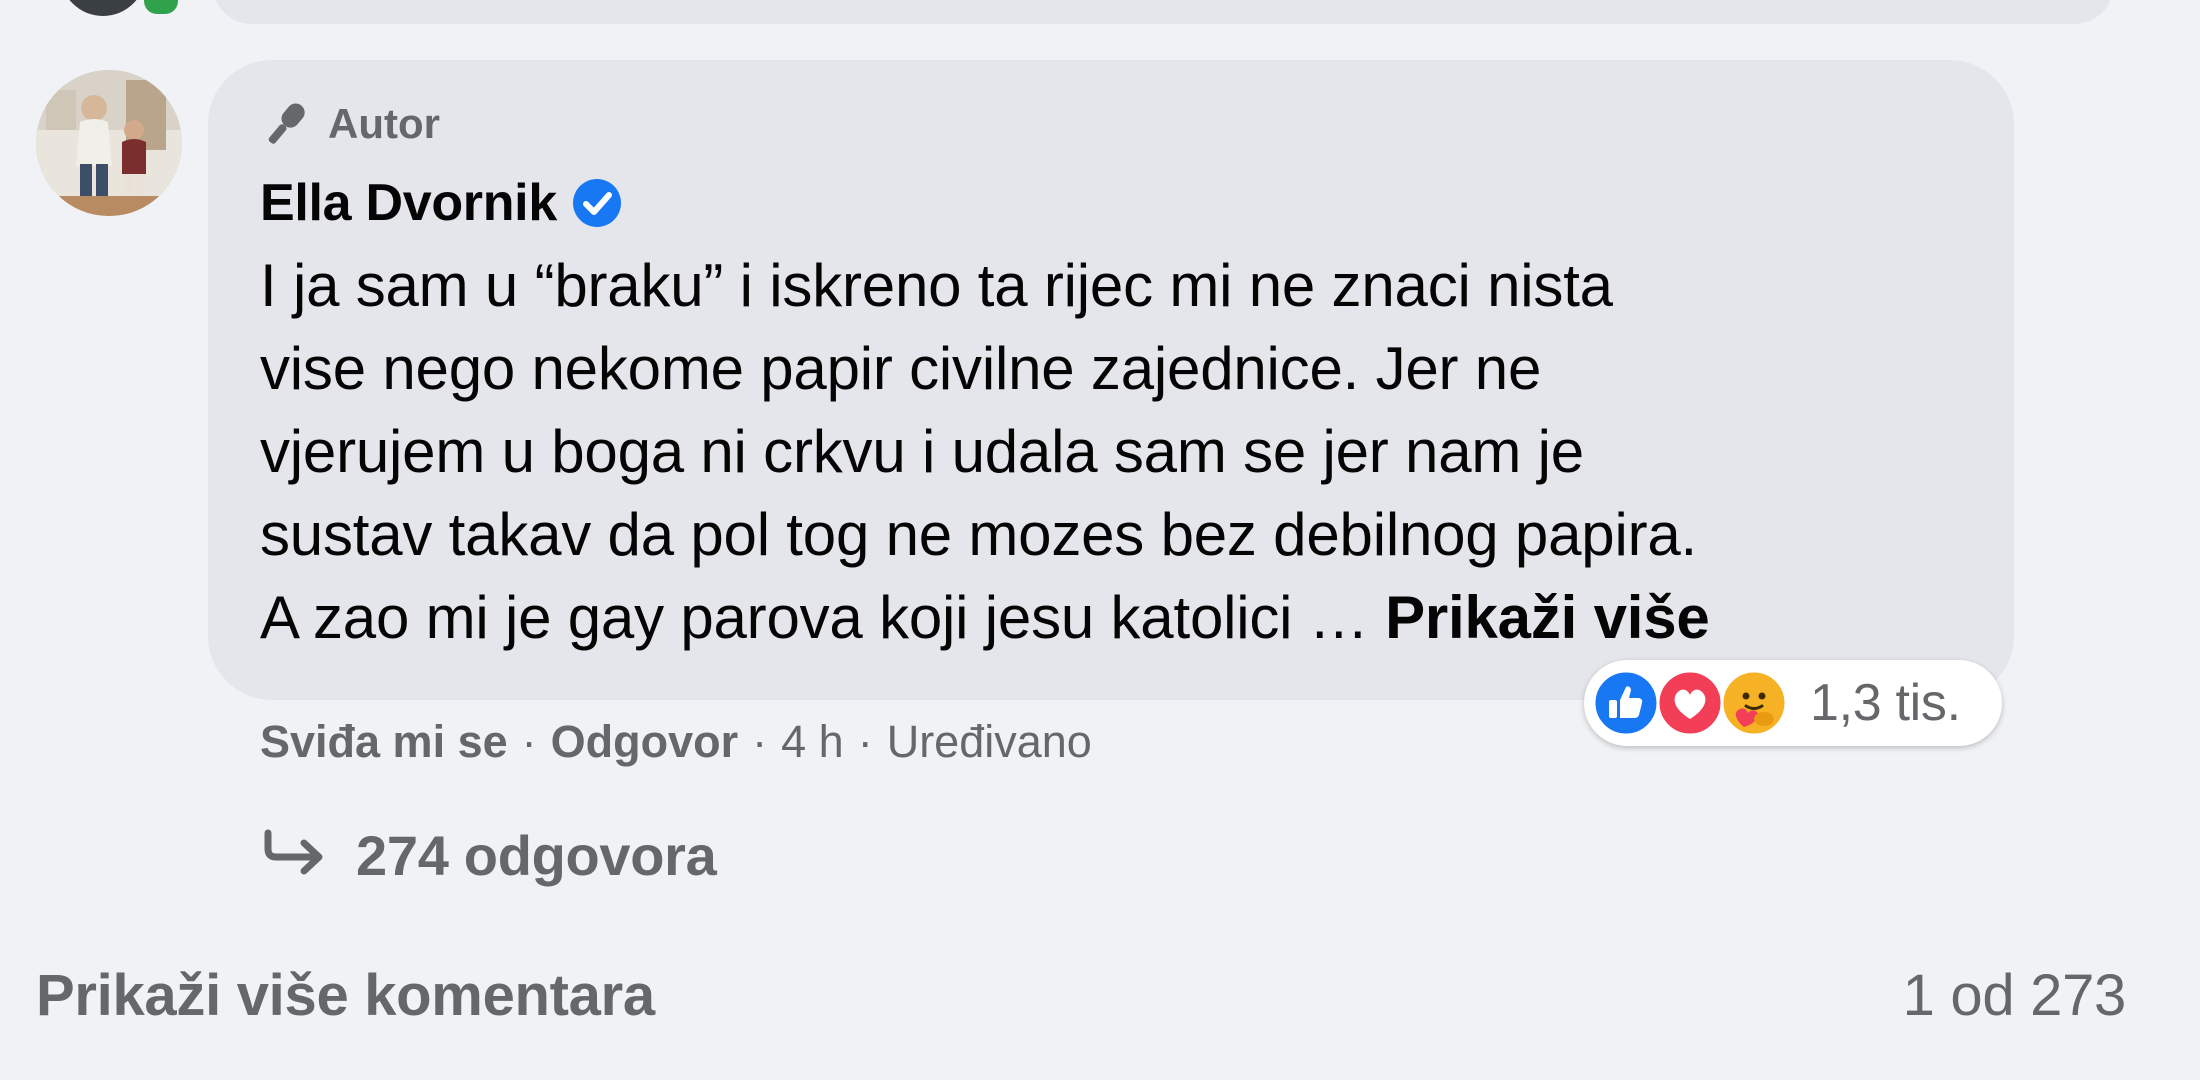 The image size is (2200, 1080). What do you see at coordinates (384, 742) in the screenshot?
I see `like-button: Sviđa mi se` at bounding box center [384, 742].